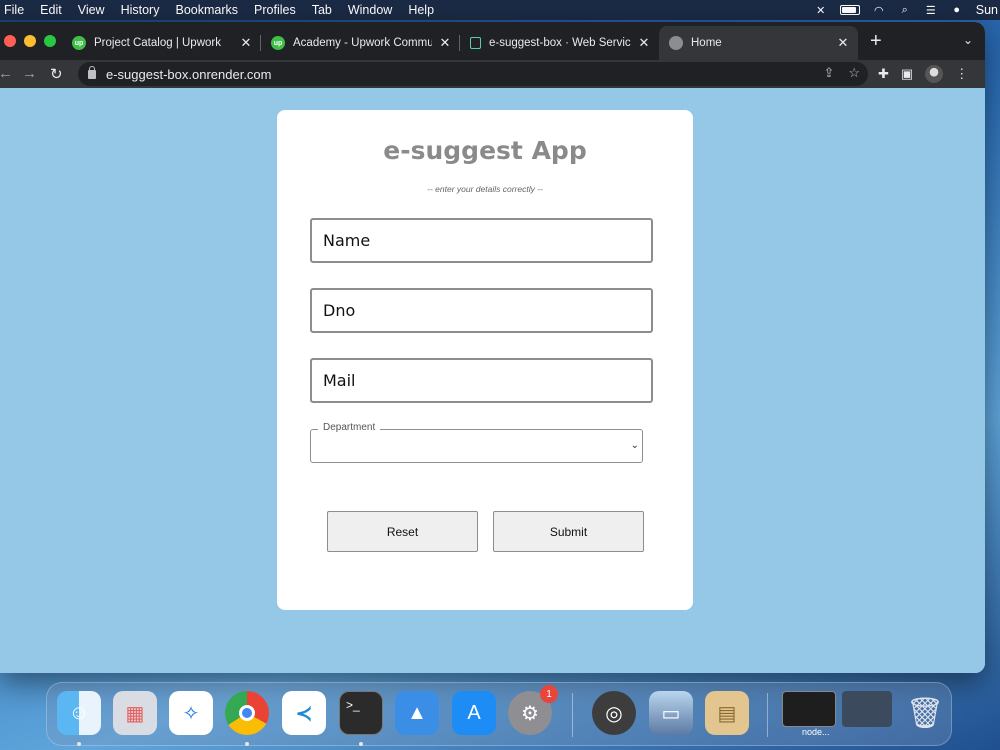 Image resolution: width=1000 pixels, height=750 pixels. Describe the element at coordinates (987, 10) in the screenshot. I see `clock: Sun` at that location.